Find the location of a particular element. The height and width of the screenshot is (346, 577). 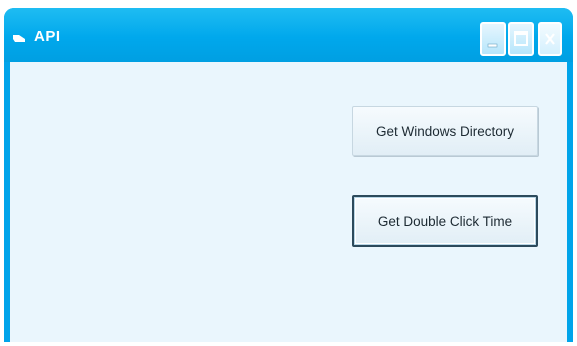

get-windows-directory-button: Get Windows Directory is located at coordinates (445, 131).